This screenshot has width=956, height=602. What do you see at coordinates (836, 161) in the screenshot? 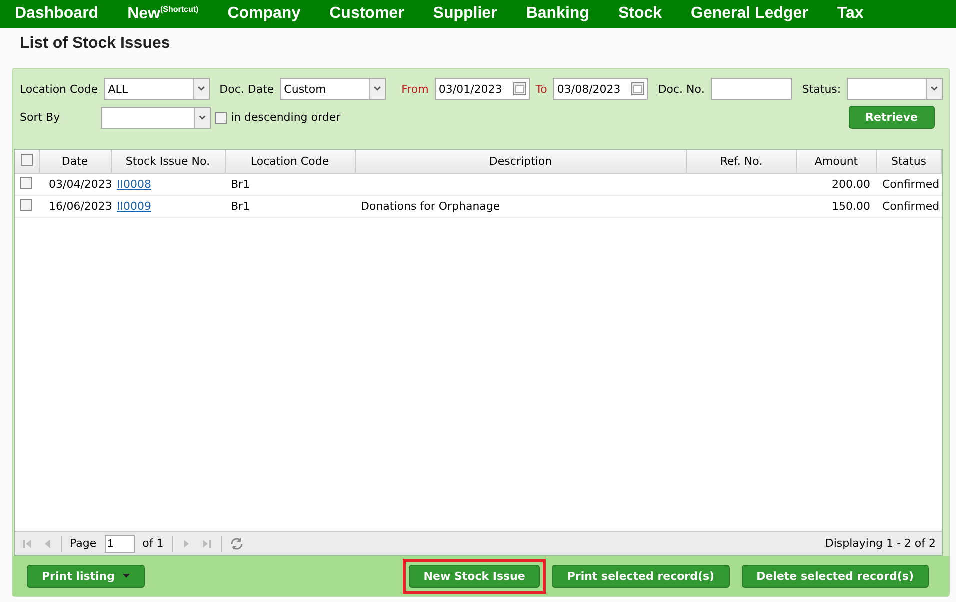
I see `column-header: Amount` at bounding box center [836, 161].